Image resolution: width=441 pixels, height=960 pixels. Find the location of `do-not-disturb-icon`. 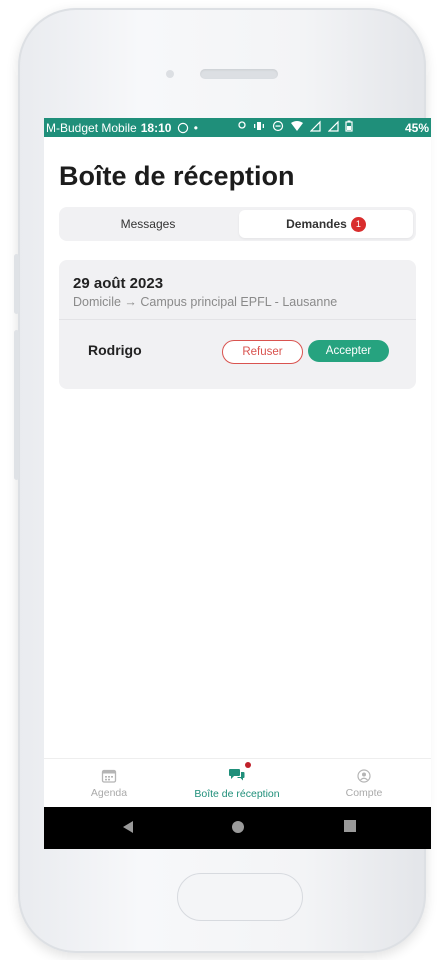

do-not-disturb-icon is located at coordinates (277, 126).